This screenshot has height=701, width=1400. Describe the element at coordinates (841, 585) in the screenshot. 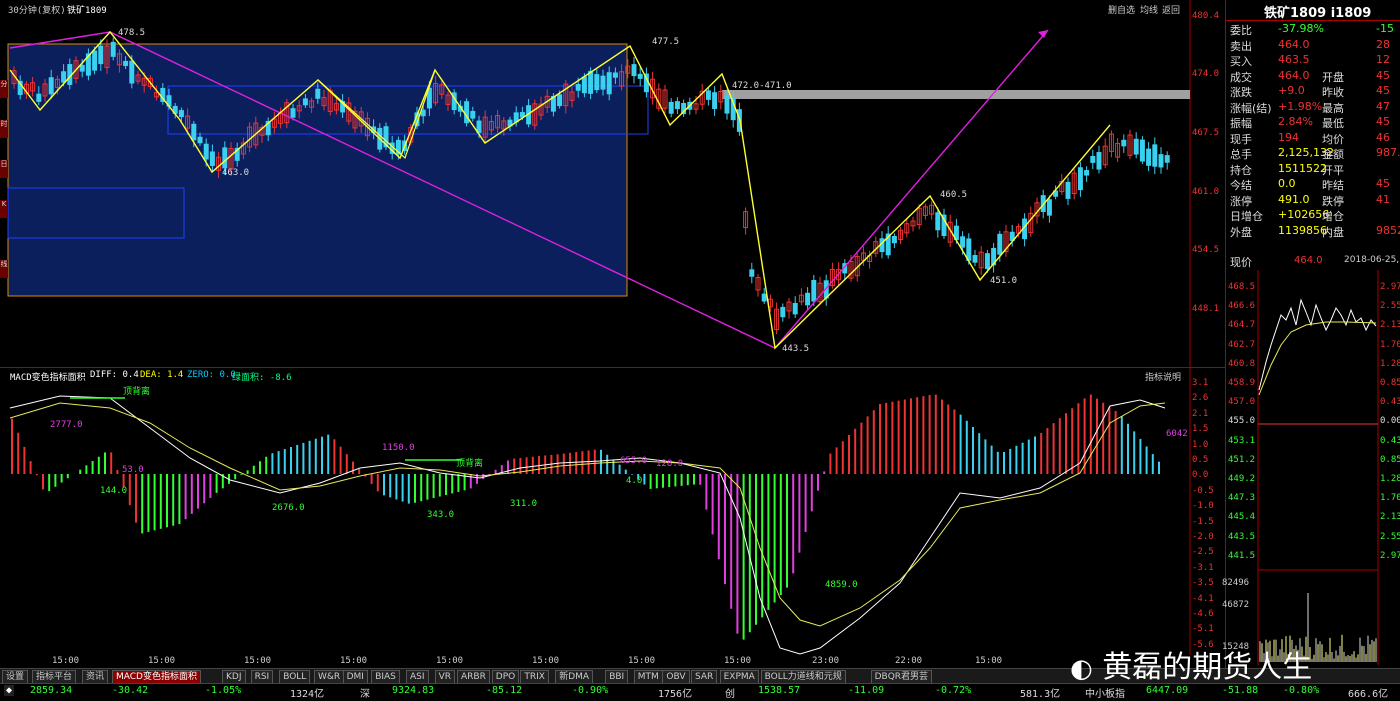

I see `area-label: 4859.0` at that location.